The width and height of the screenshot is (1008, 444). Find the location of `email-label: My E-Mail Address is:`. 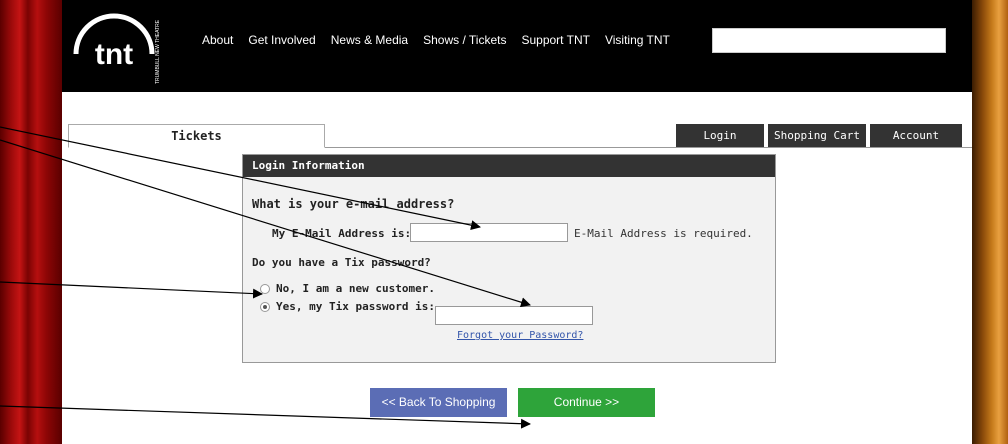

email-label: My E-Mail Address is: is located at coordinates (342, 233).